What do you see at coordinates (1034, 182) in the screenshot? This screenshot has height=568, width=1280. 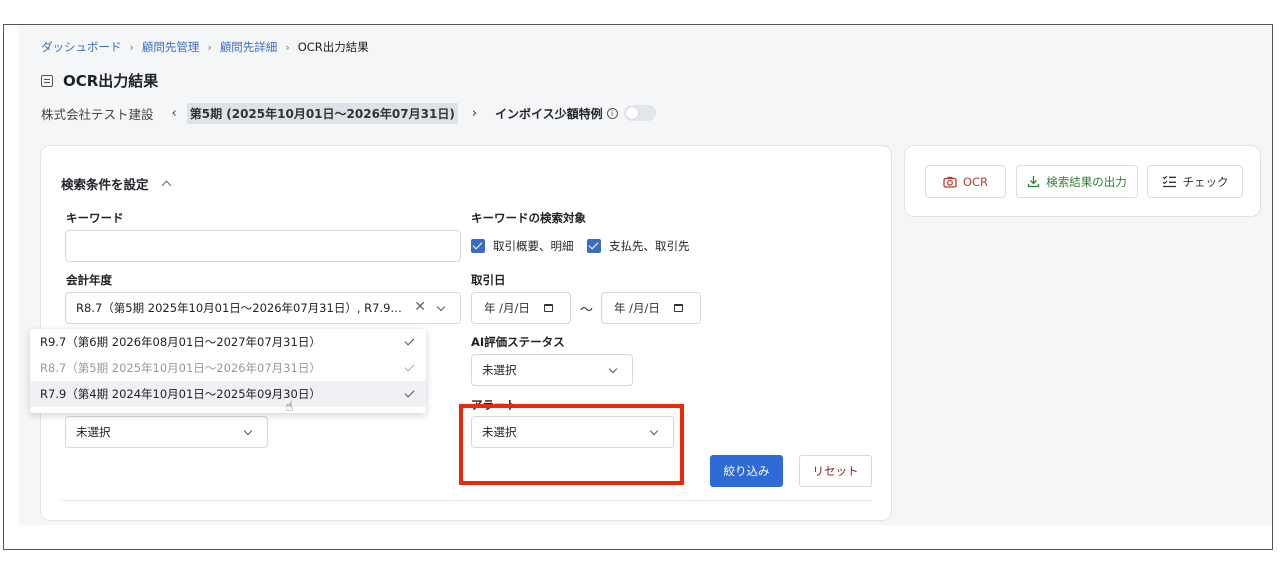 I see `download-icon` at bounding box center [1034, 182].